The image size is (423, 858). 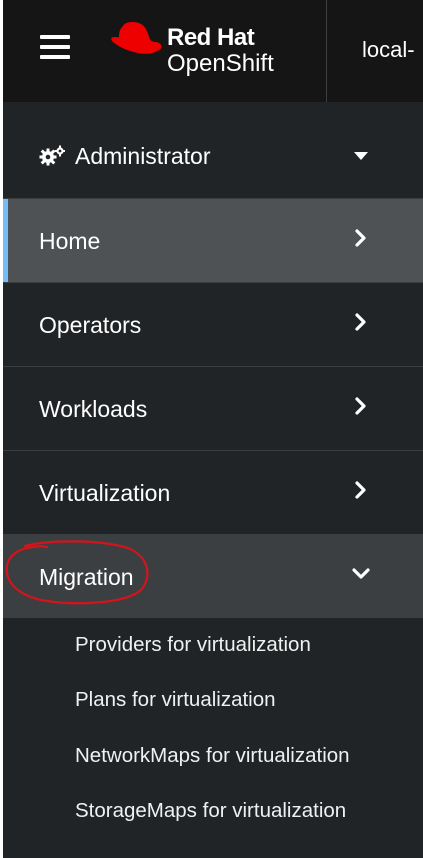 What do you see at coordinates (105, 493) in the screenshot?
I see `nav-item-label: Virtualization` at bounding box center [105, 493].